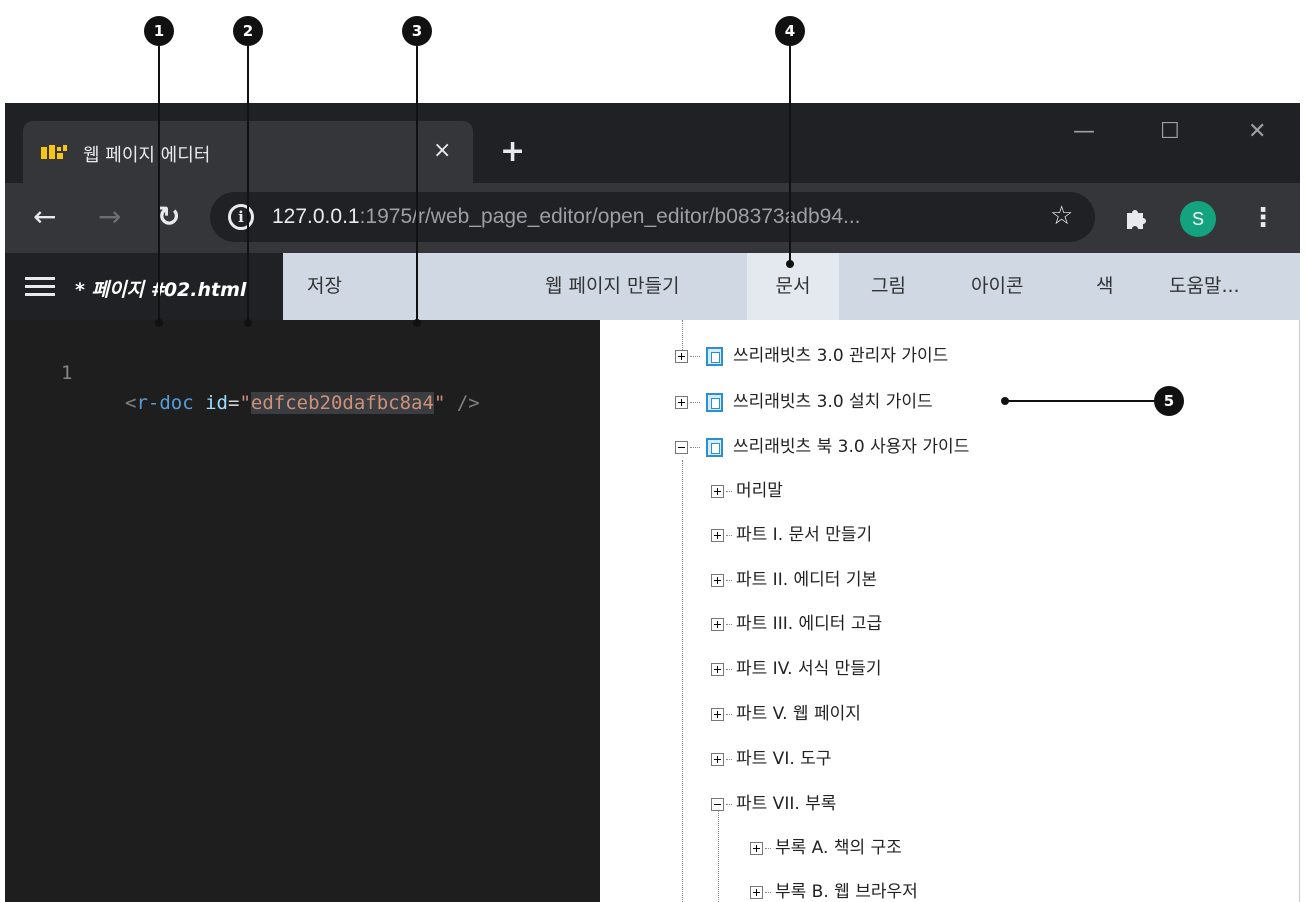  Describe the element at coordinates (798, 714) in the screenshot. I see `tree-item-label: 파트 V. 웹 페이지` at that location.